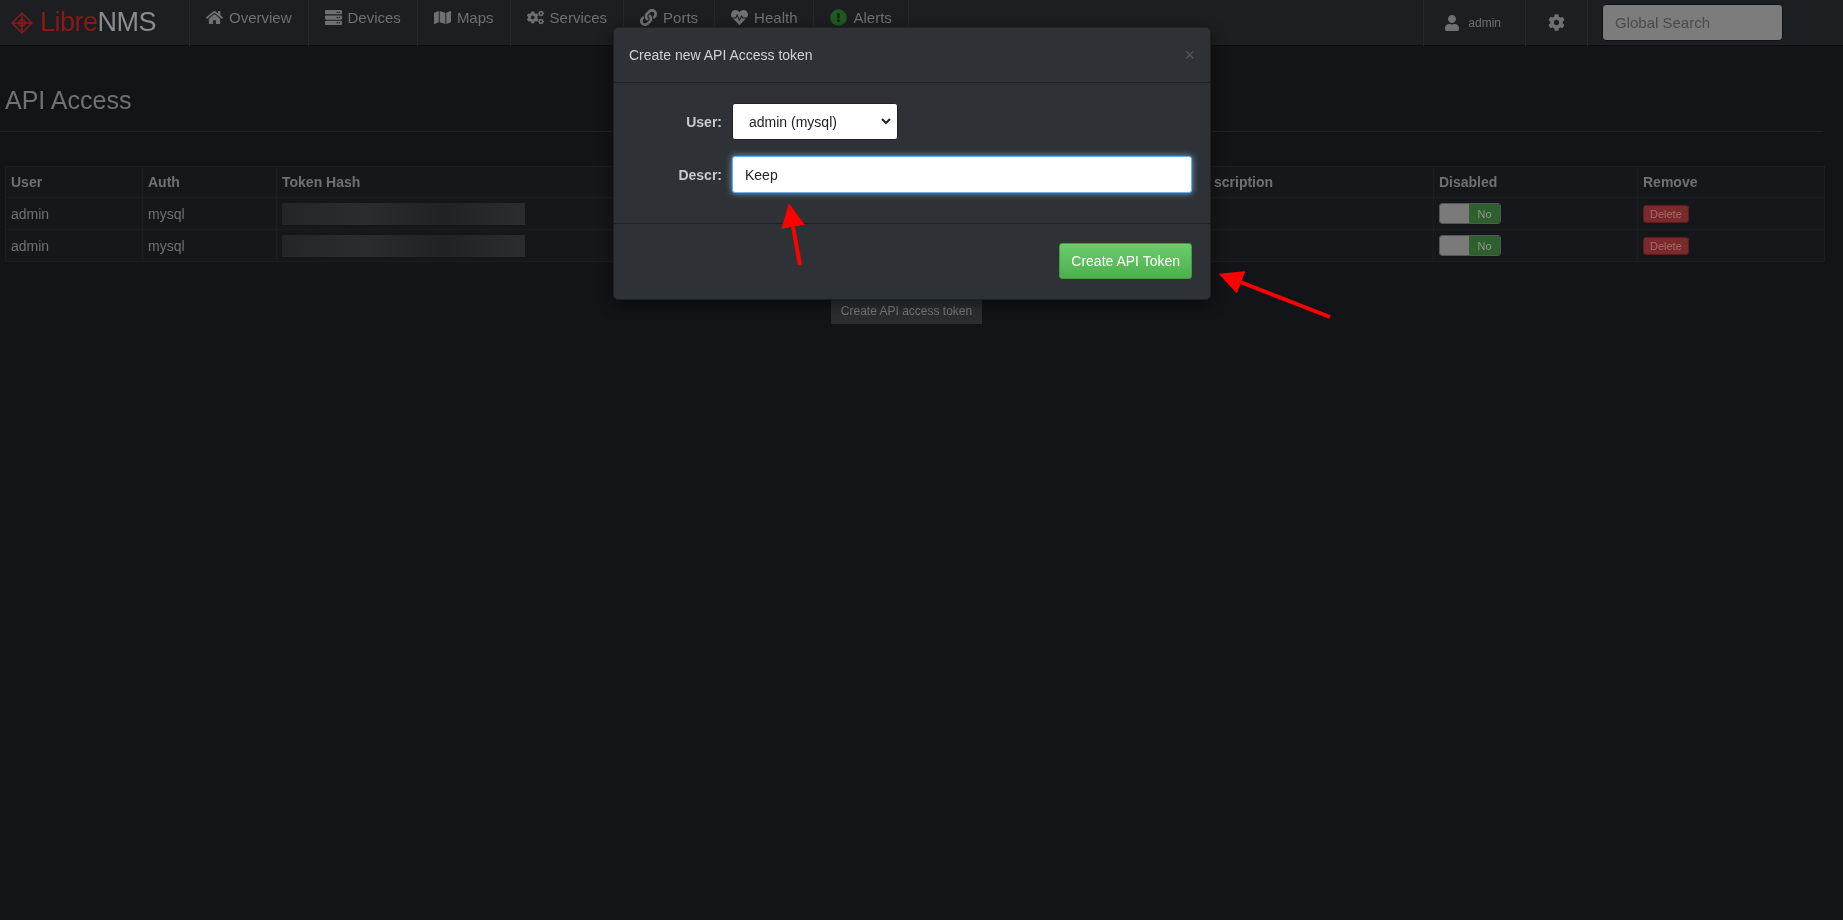 This screenshot has height=920, width=1843. Describe the element at coordinates (535, 17) in the screenshot. I see `gears-icon` at that location.